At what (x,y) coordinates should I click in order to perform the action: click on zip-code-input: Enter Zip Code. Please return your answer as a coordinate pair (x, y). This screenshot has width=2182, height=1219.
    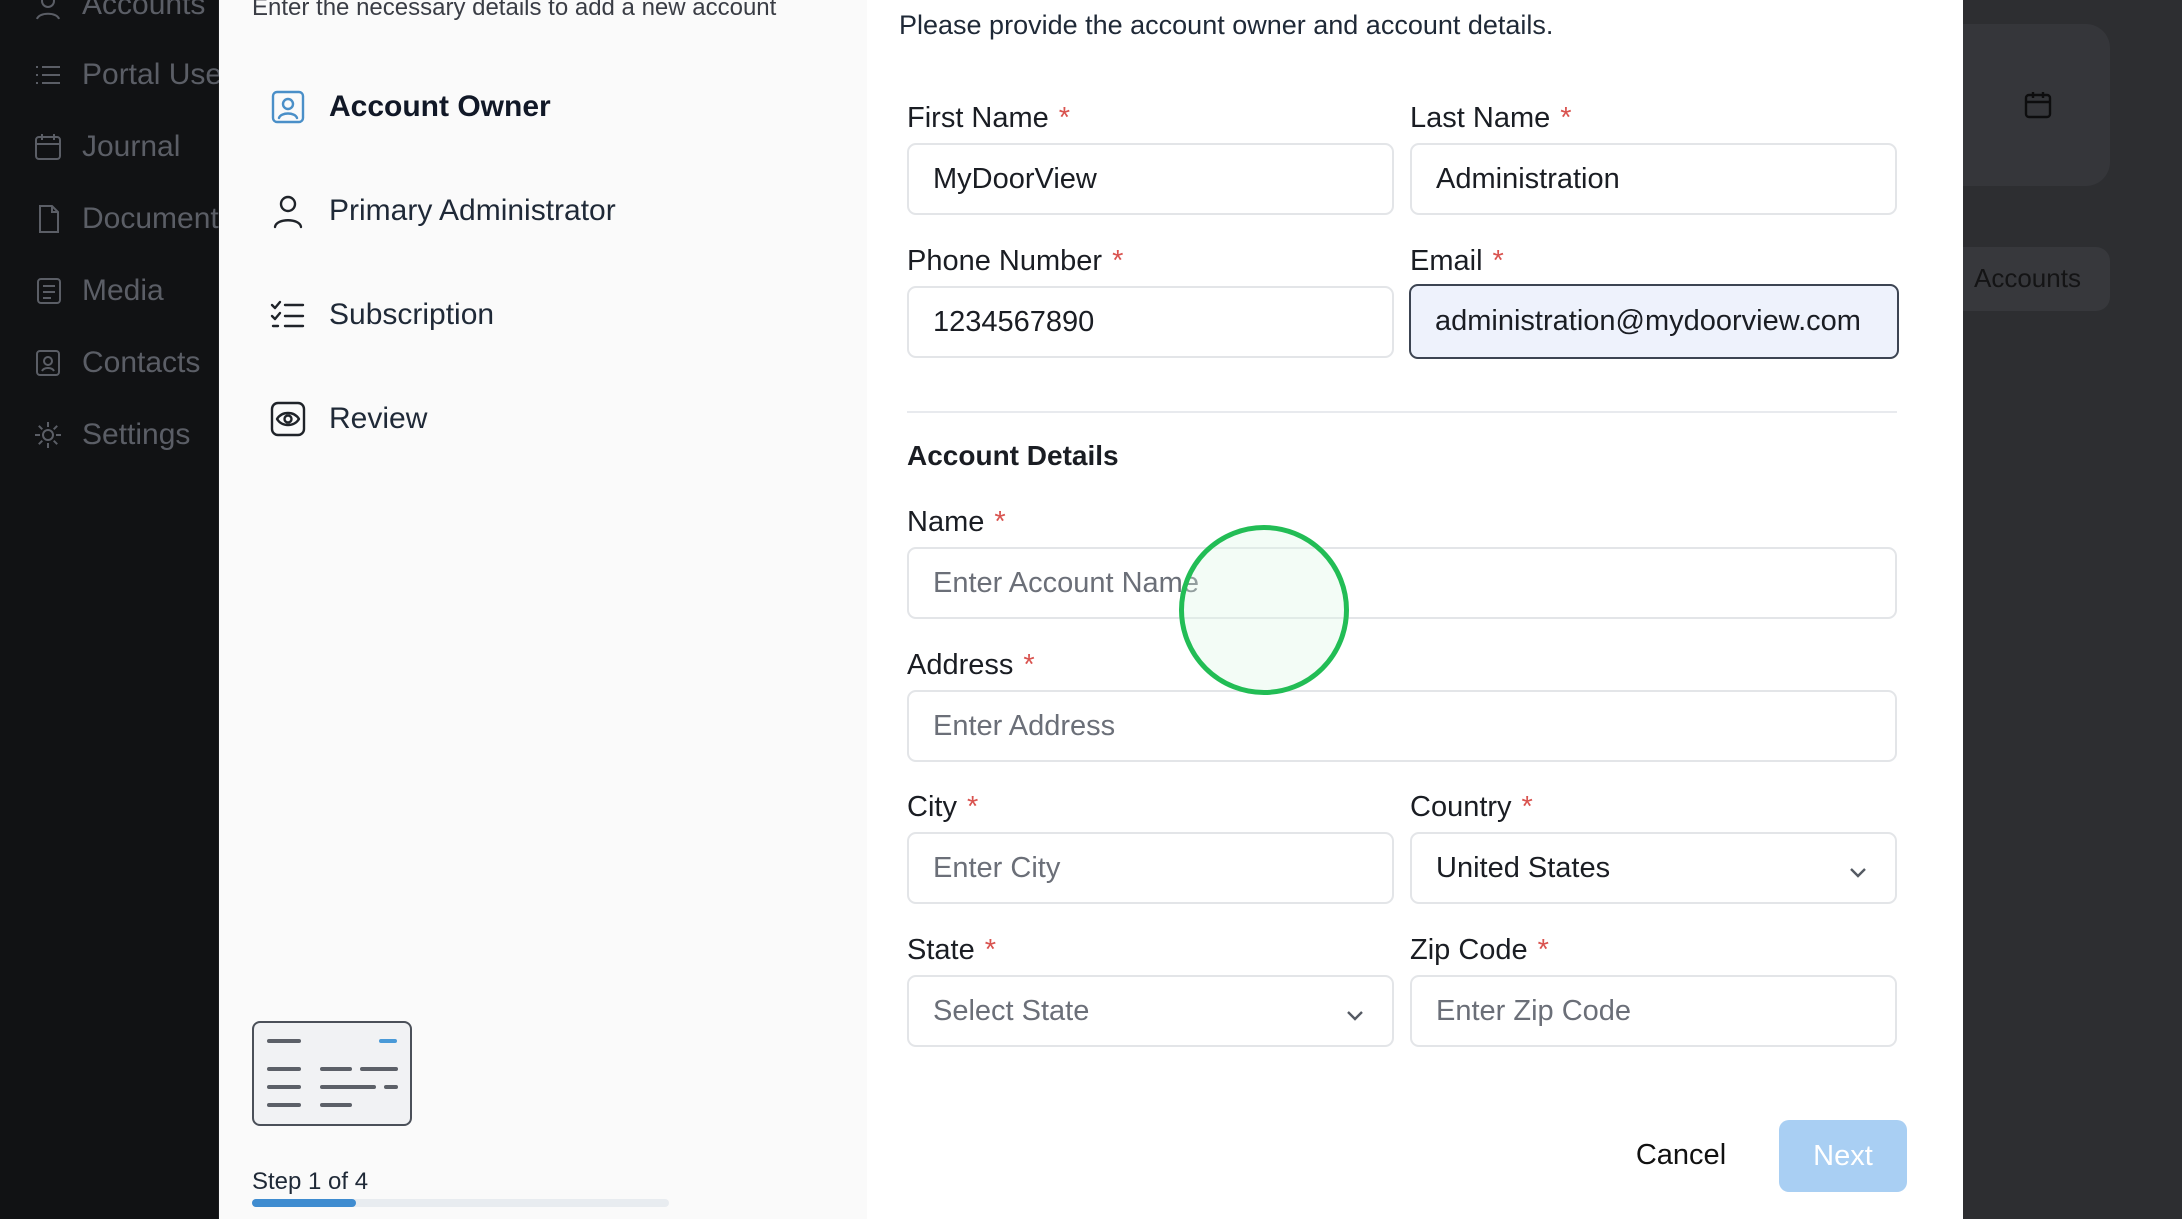
    Looking at the image, I should click on (1653, 1011).